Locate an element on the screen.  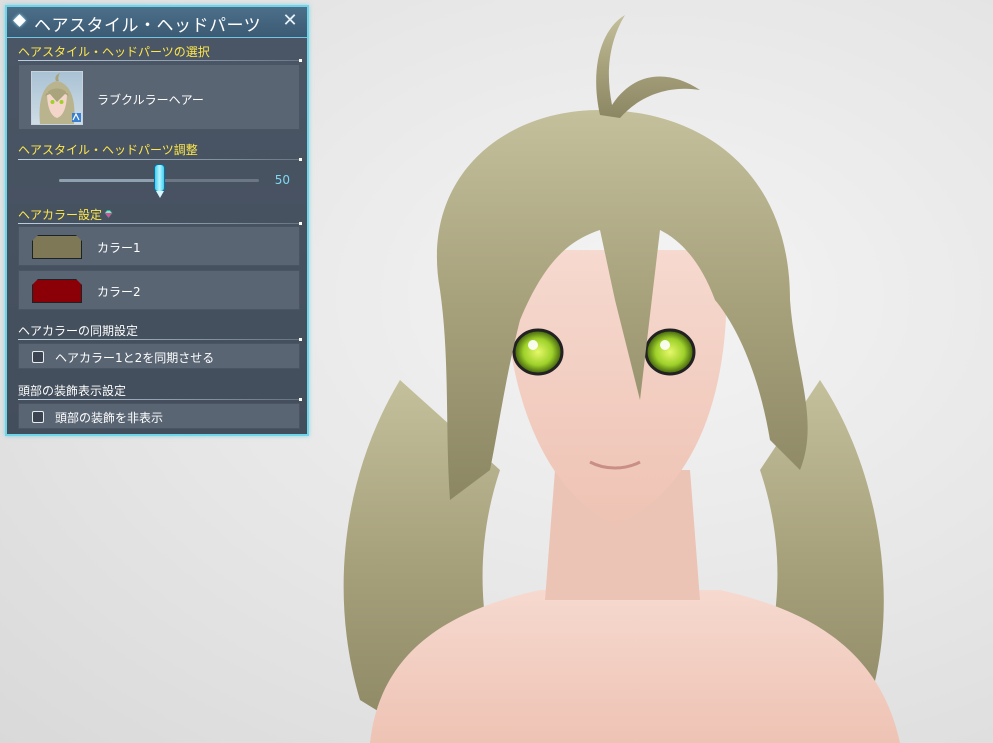
decor-option-label: 頭部の装飾を非表示 is located at coordinates (109, 418).